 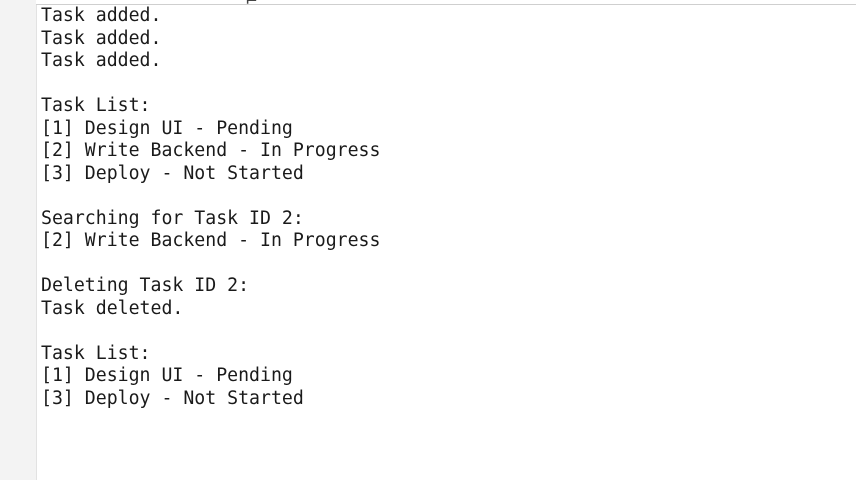 What do you see at coordinates (172, 218) in the screenshot?
I see `output-line: Searching for Task ID 2:` at bounding box center [172, 218].